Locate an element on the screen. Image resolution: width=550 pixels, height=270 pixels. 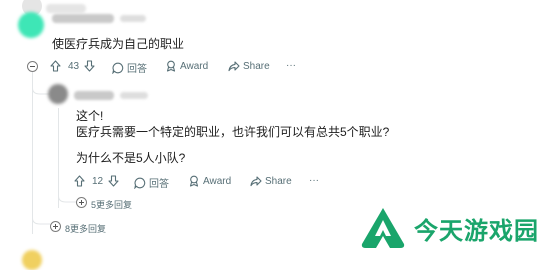
comment-text-line: 这个! is located at coordinates (90, 116).